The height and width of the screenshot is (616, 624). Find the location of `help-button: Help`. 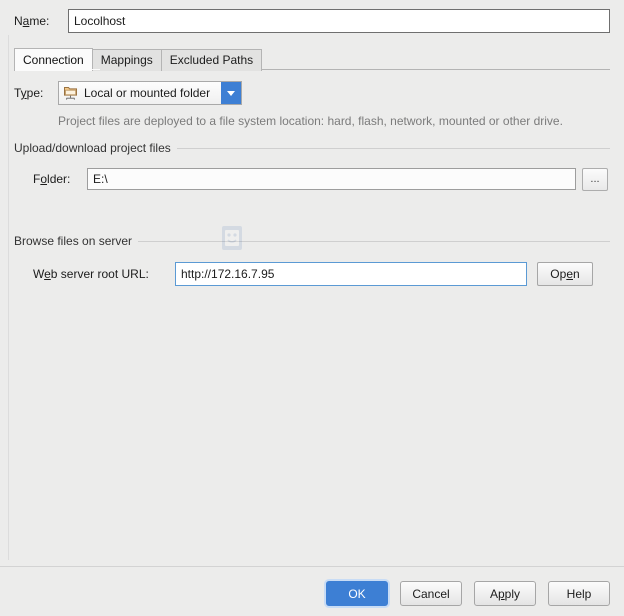

help-button: Help is located at coordinates (579, 593).